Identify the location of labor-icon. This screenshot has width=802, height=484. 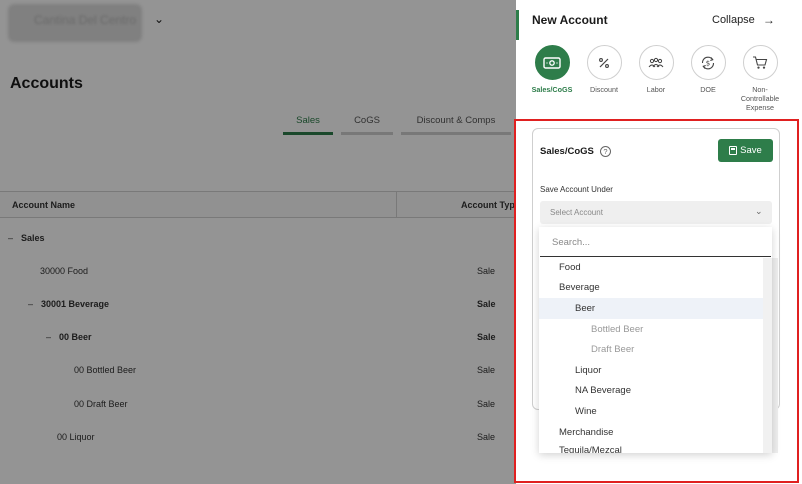
(656, 62).